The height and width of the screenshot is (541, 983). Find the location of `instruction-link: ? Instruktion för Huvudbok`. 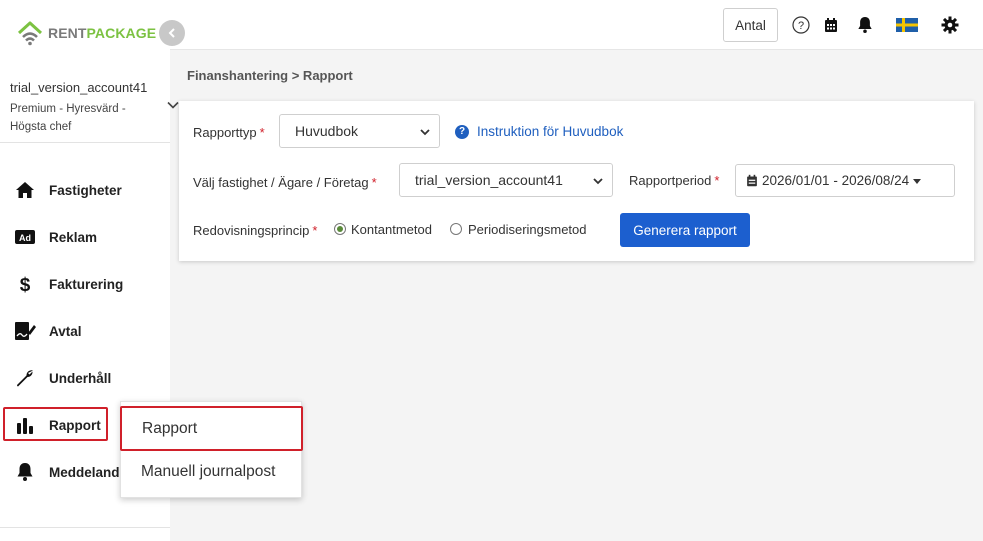

instruction-link: ? Instruktion för Huvudbok is located at coordinates (539, 131).